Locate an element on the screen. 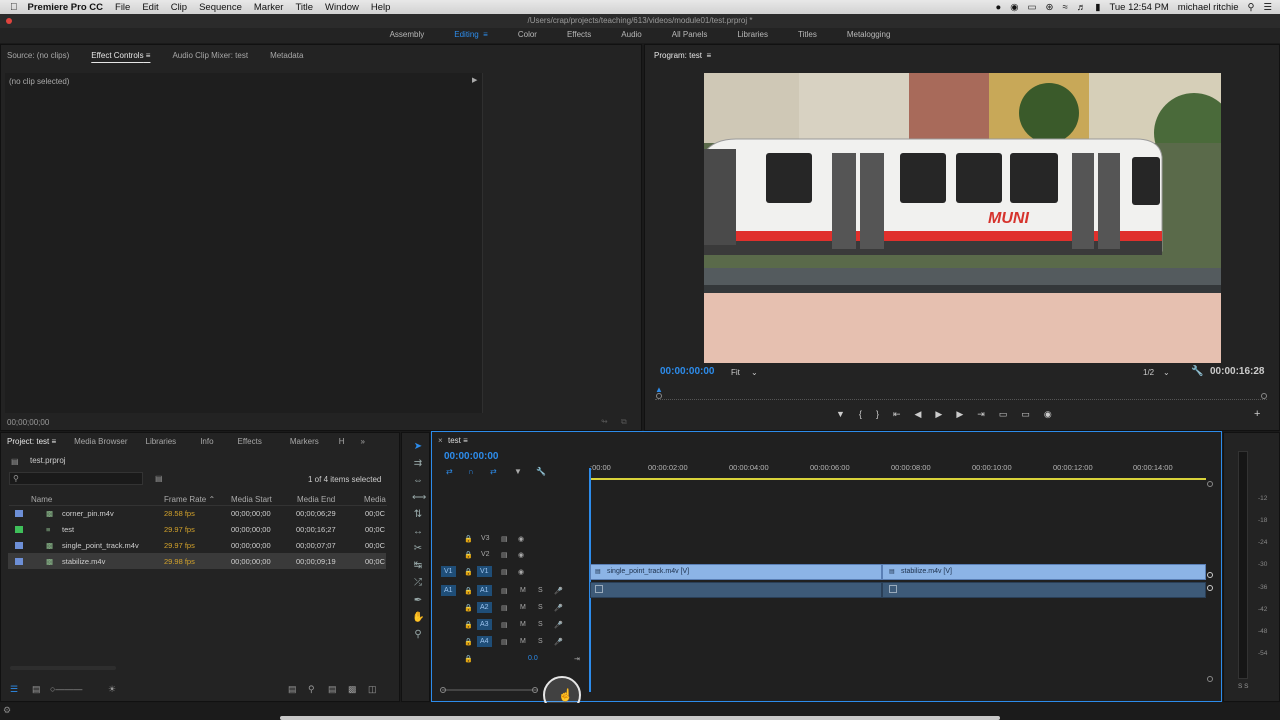 The width and height of the screenshot is (1280, 720). tab-history: H is located at coordinates (342, 441).